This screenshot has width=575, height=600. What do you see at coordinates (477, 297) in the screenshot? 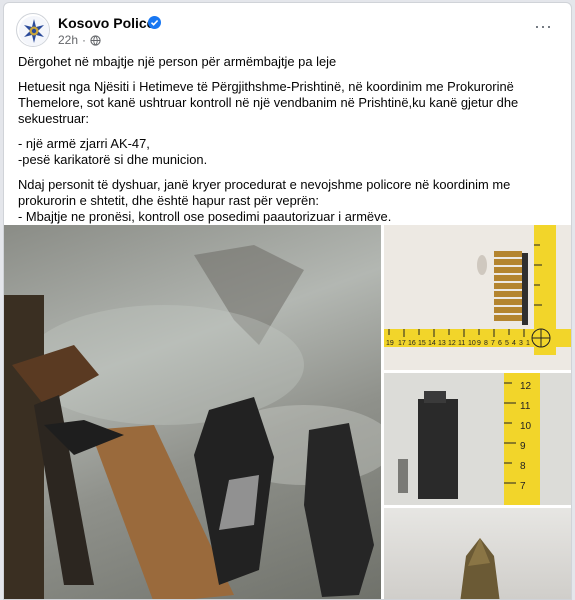
I see `photo-ammunition-with-ruler: 19 17 16 15 14 13 12 11 10 9 8 7 6 5 4 3` at bounding box center [477, 297].